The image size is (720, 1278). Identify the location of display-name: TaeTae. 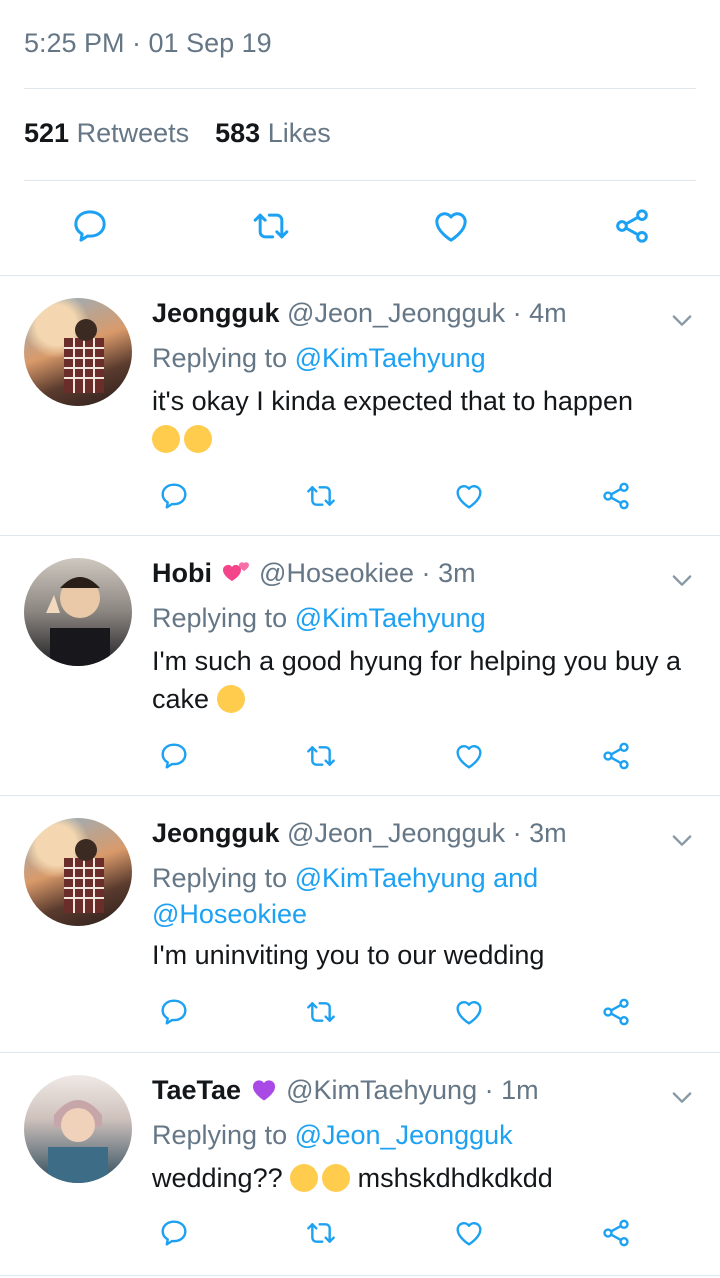
(196, 1090).